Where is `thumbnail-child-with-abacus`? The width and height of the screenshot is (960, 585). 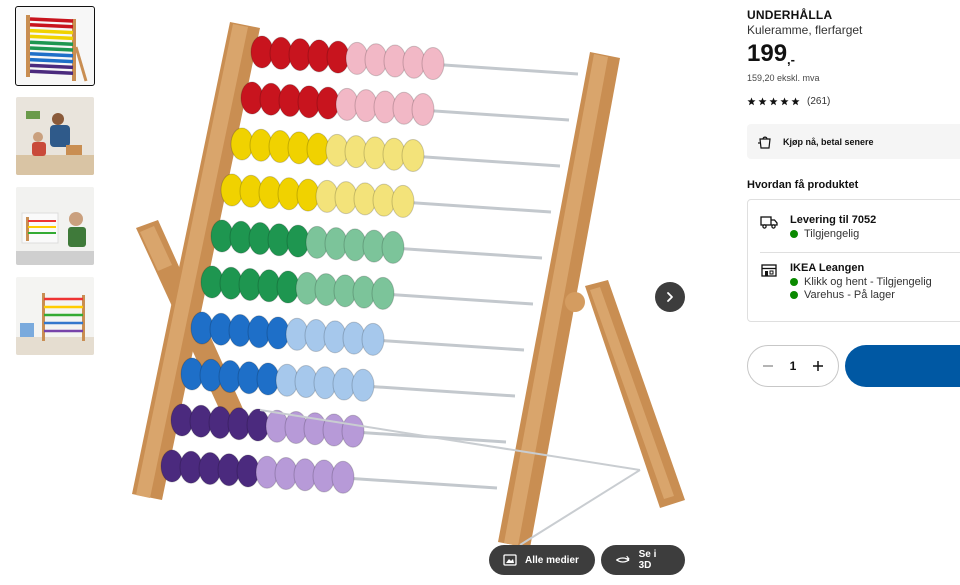 thumbnail-child-with-abacus is located at coordinates (55, 226).